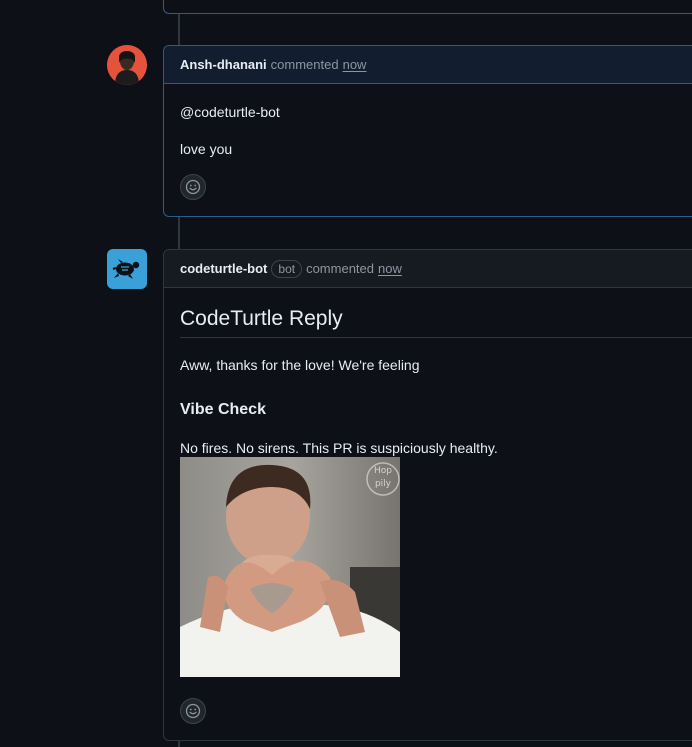  Describe the element at coordinates (300, 365) in the screenshot. I see `reply-intro: Aww, thanks for the love! We're feeling` at that location.